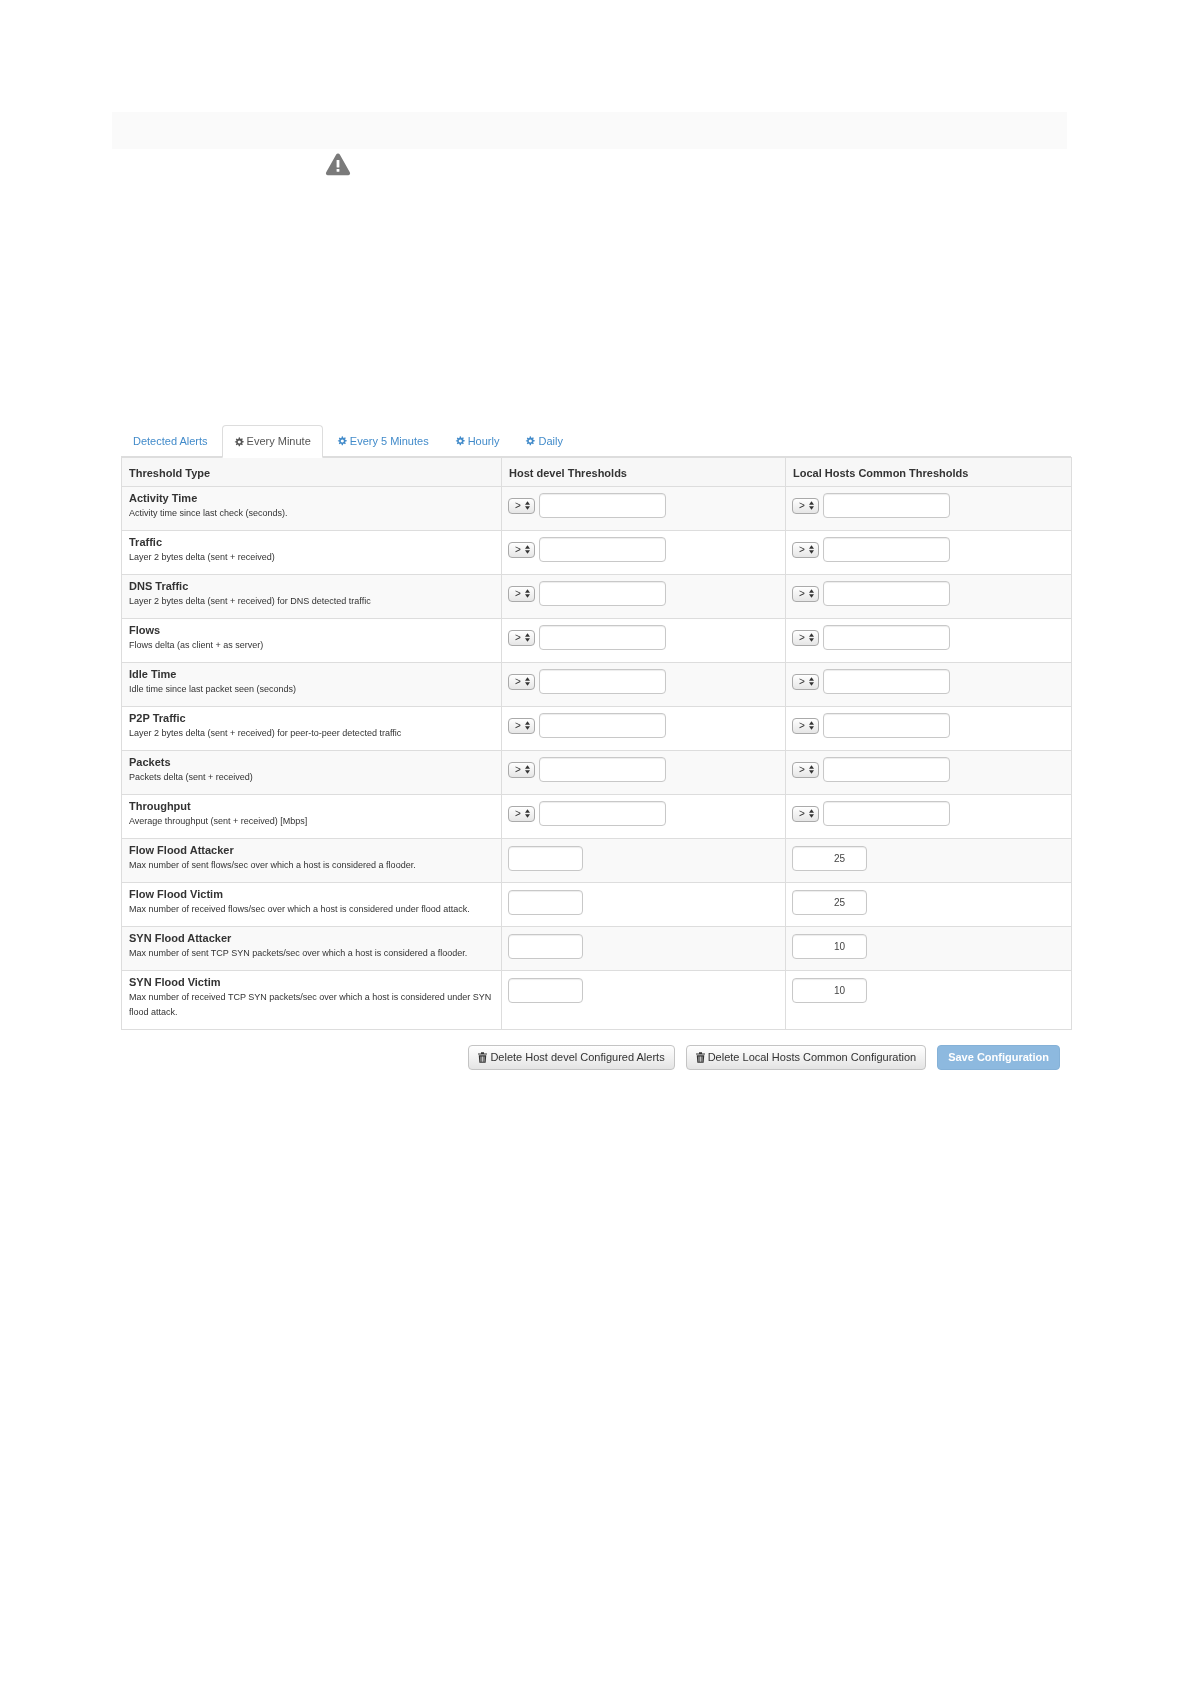  Describe the element at coordinates (213, 689) in the screenshot. I see `threshold-description: Idle time since last packet seen (seconds)` at that location.